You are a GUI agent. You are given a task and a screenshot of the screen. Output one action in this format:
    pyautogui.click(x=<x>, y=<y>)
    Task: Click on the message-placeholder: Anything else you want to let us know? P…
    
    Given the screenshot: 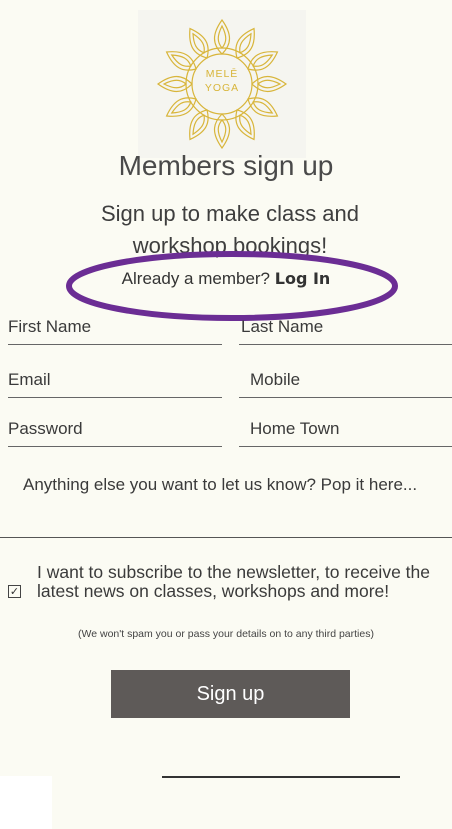 What is the action you would take?
    pyautogui.click(x=220, y=484)
    